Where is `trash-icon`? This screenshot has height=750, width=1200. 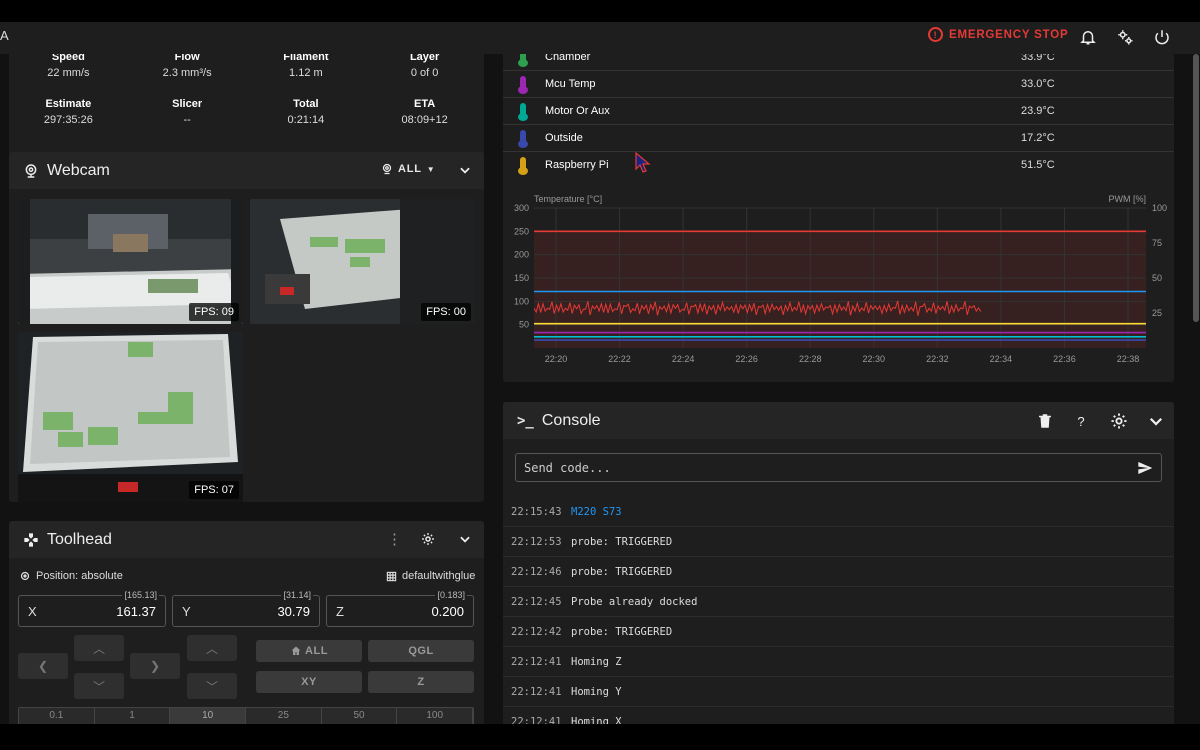 trash-icon is located at coordinates (1045, 421).